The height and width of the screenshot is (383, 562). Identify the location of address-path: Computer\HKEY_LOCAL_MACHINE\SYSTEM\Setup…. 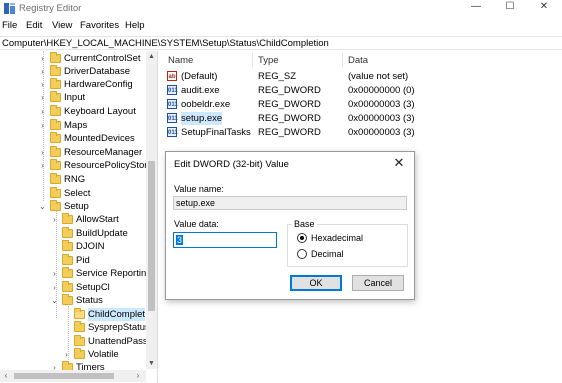
(165, 43).